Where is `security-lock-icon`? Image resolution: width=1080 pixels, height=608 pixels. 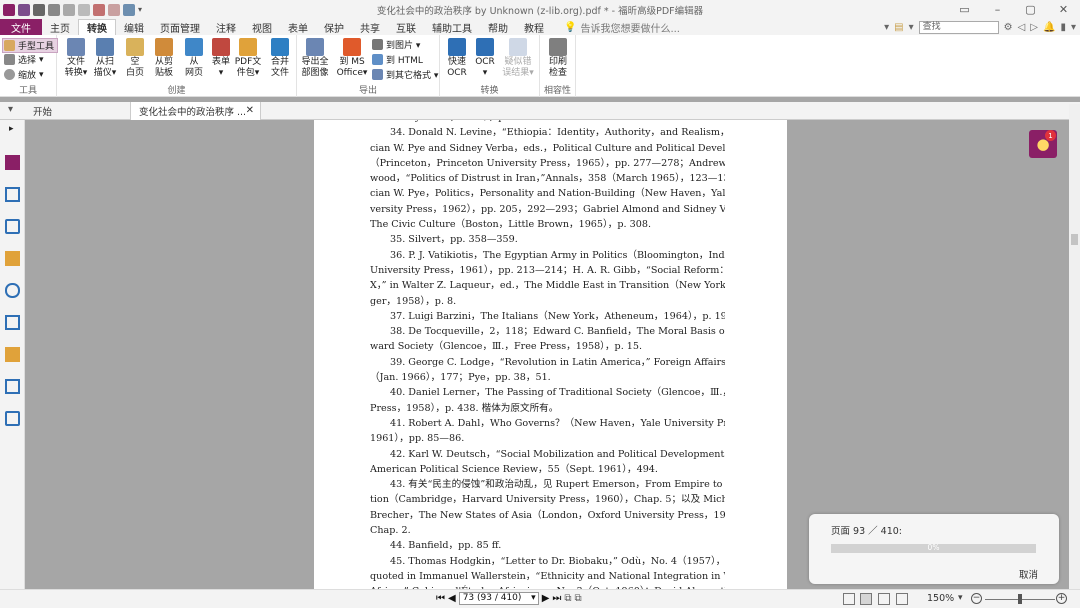 security-lock-icon is located at coordinates (12, 354).